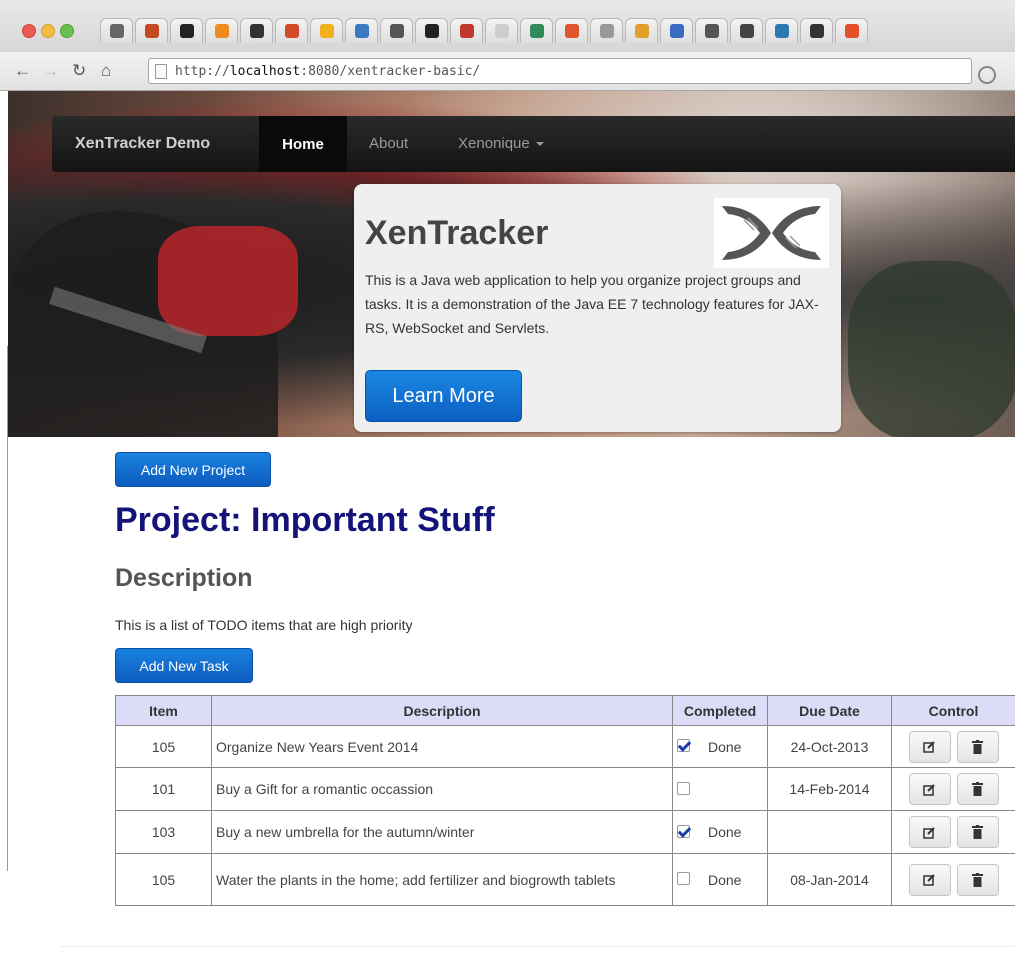 This screenshot has width=1015, height=962. I want to click on header-due-date: Due Date, so click(829, 710).